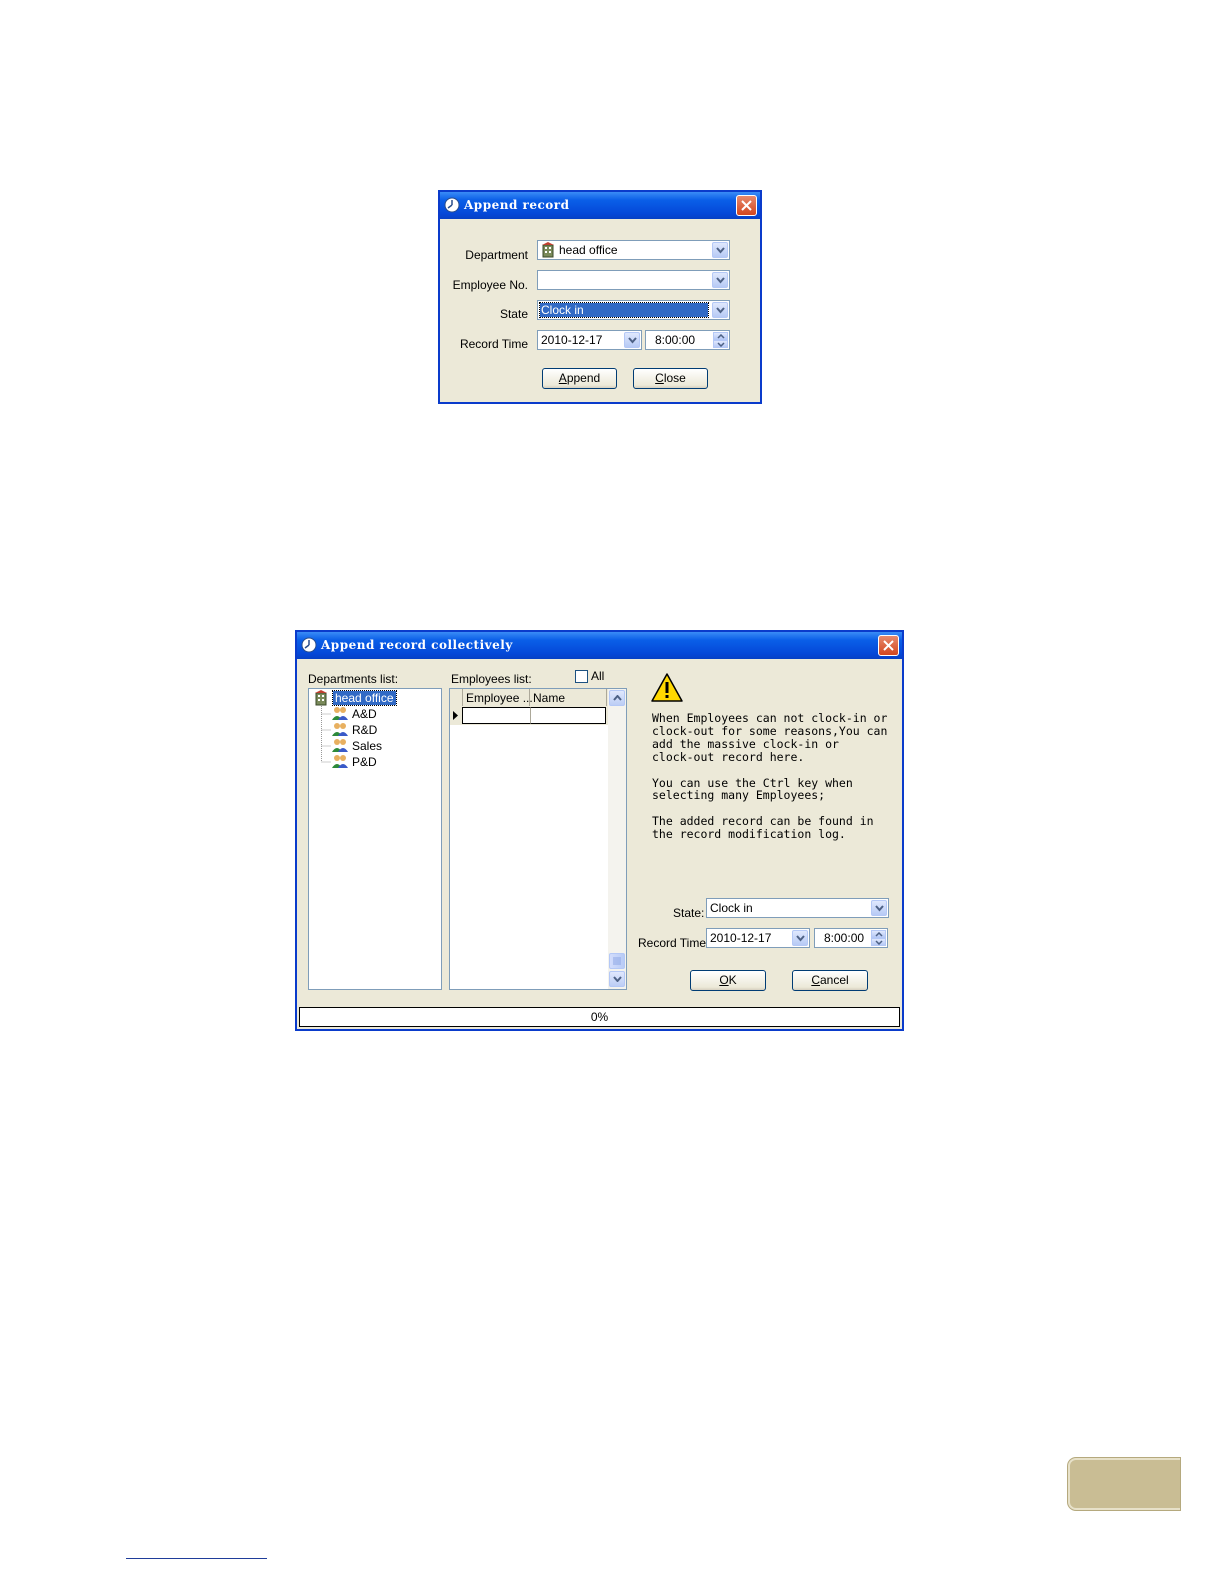  I want to click on progress-text: 0%, so click(599, 1017).